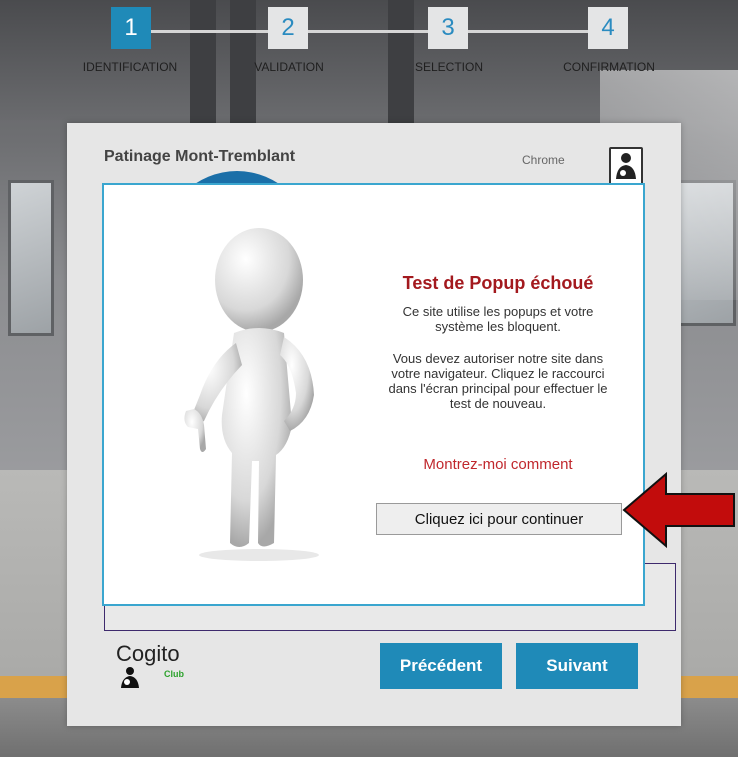  Describe the element at coordinates (678, 510) in the screenshot. I see `red-arrow-icon` at that location.